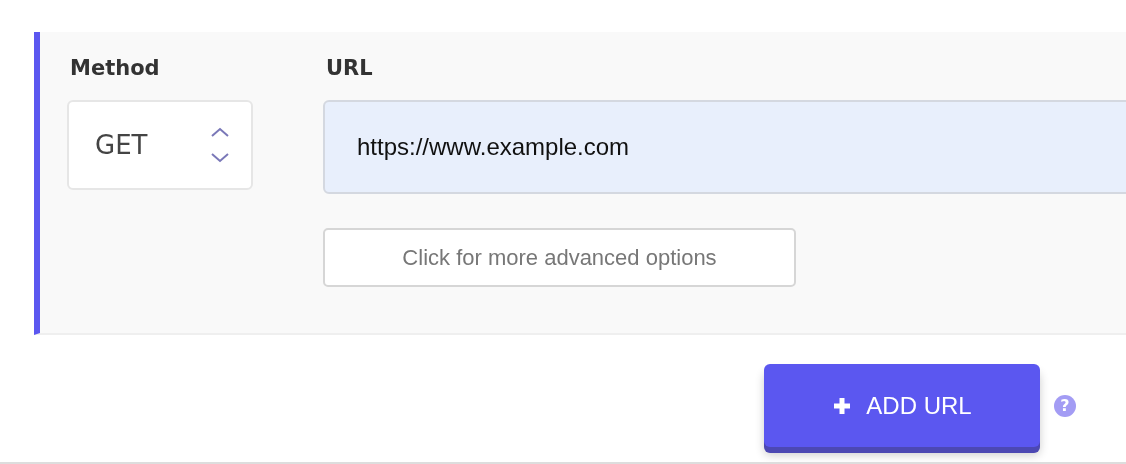  Describe the element at coordinates (842, 405) in the screenshot. I see `plus-icon` at that location.